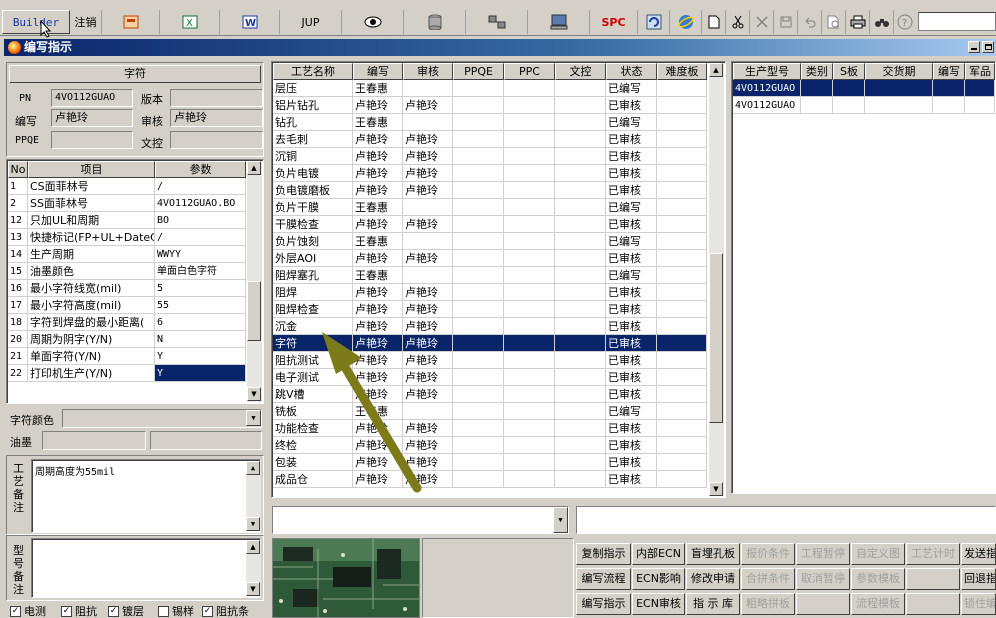  I want to click on builder-button: Builder, so click(36, 22).